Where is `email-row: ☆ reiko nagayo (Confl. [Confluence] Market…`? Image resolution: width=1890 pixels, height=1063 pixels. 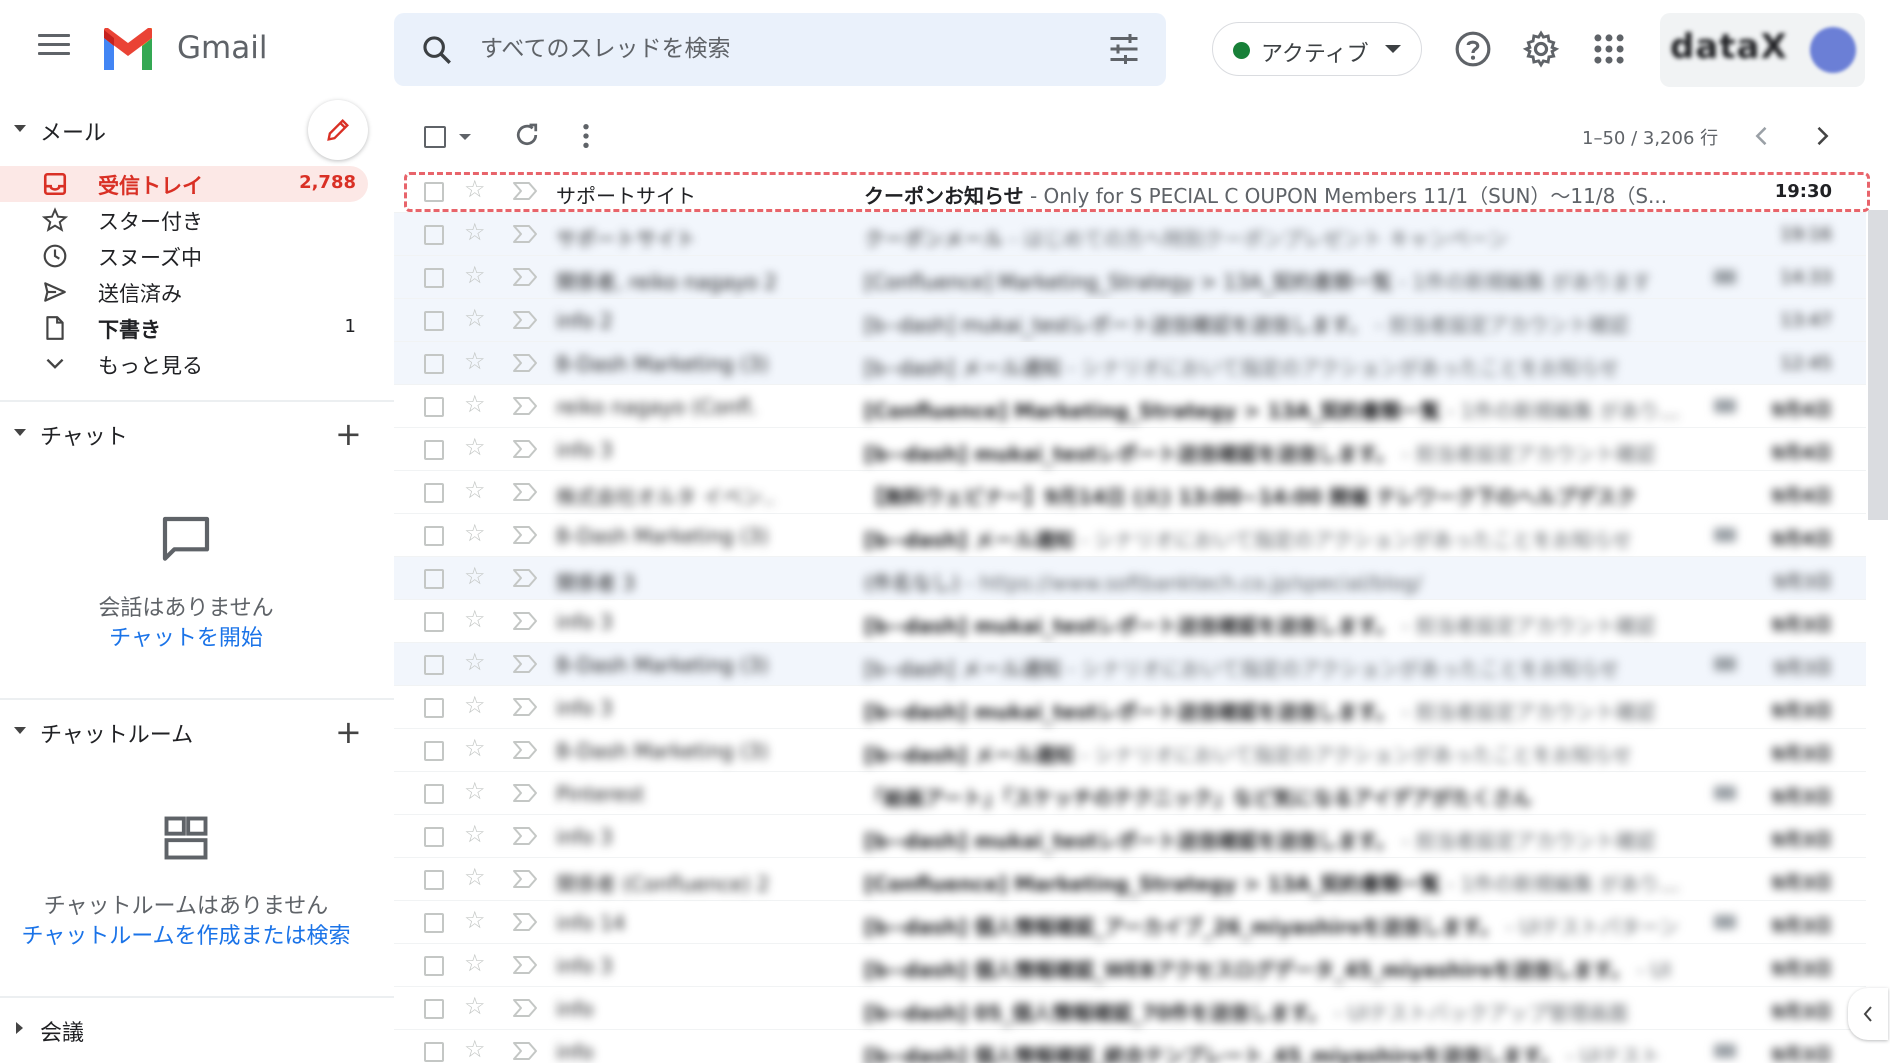
email-row: ☆ reiko nagayo (Confl. [Confluence] Market… is located at coordinates (1130, 406).